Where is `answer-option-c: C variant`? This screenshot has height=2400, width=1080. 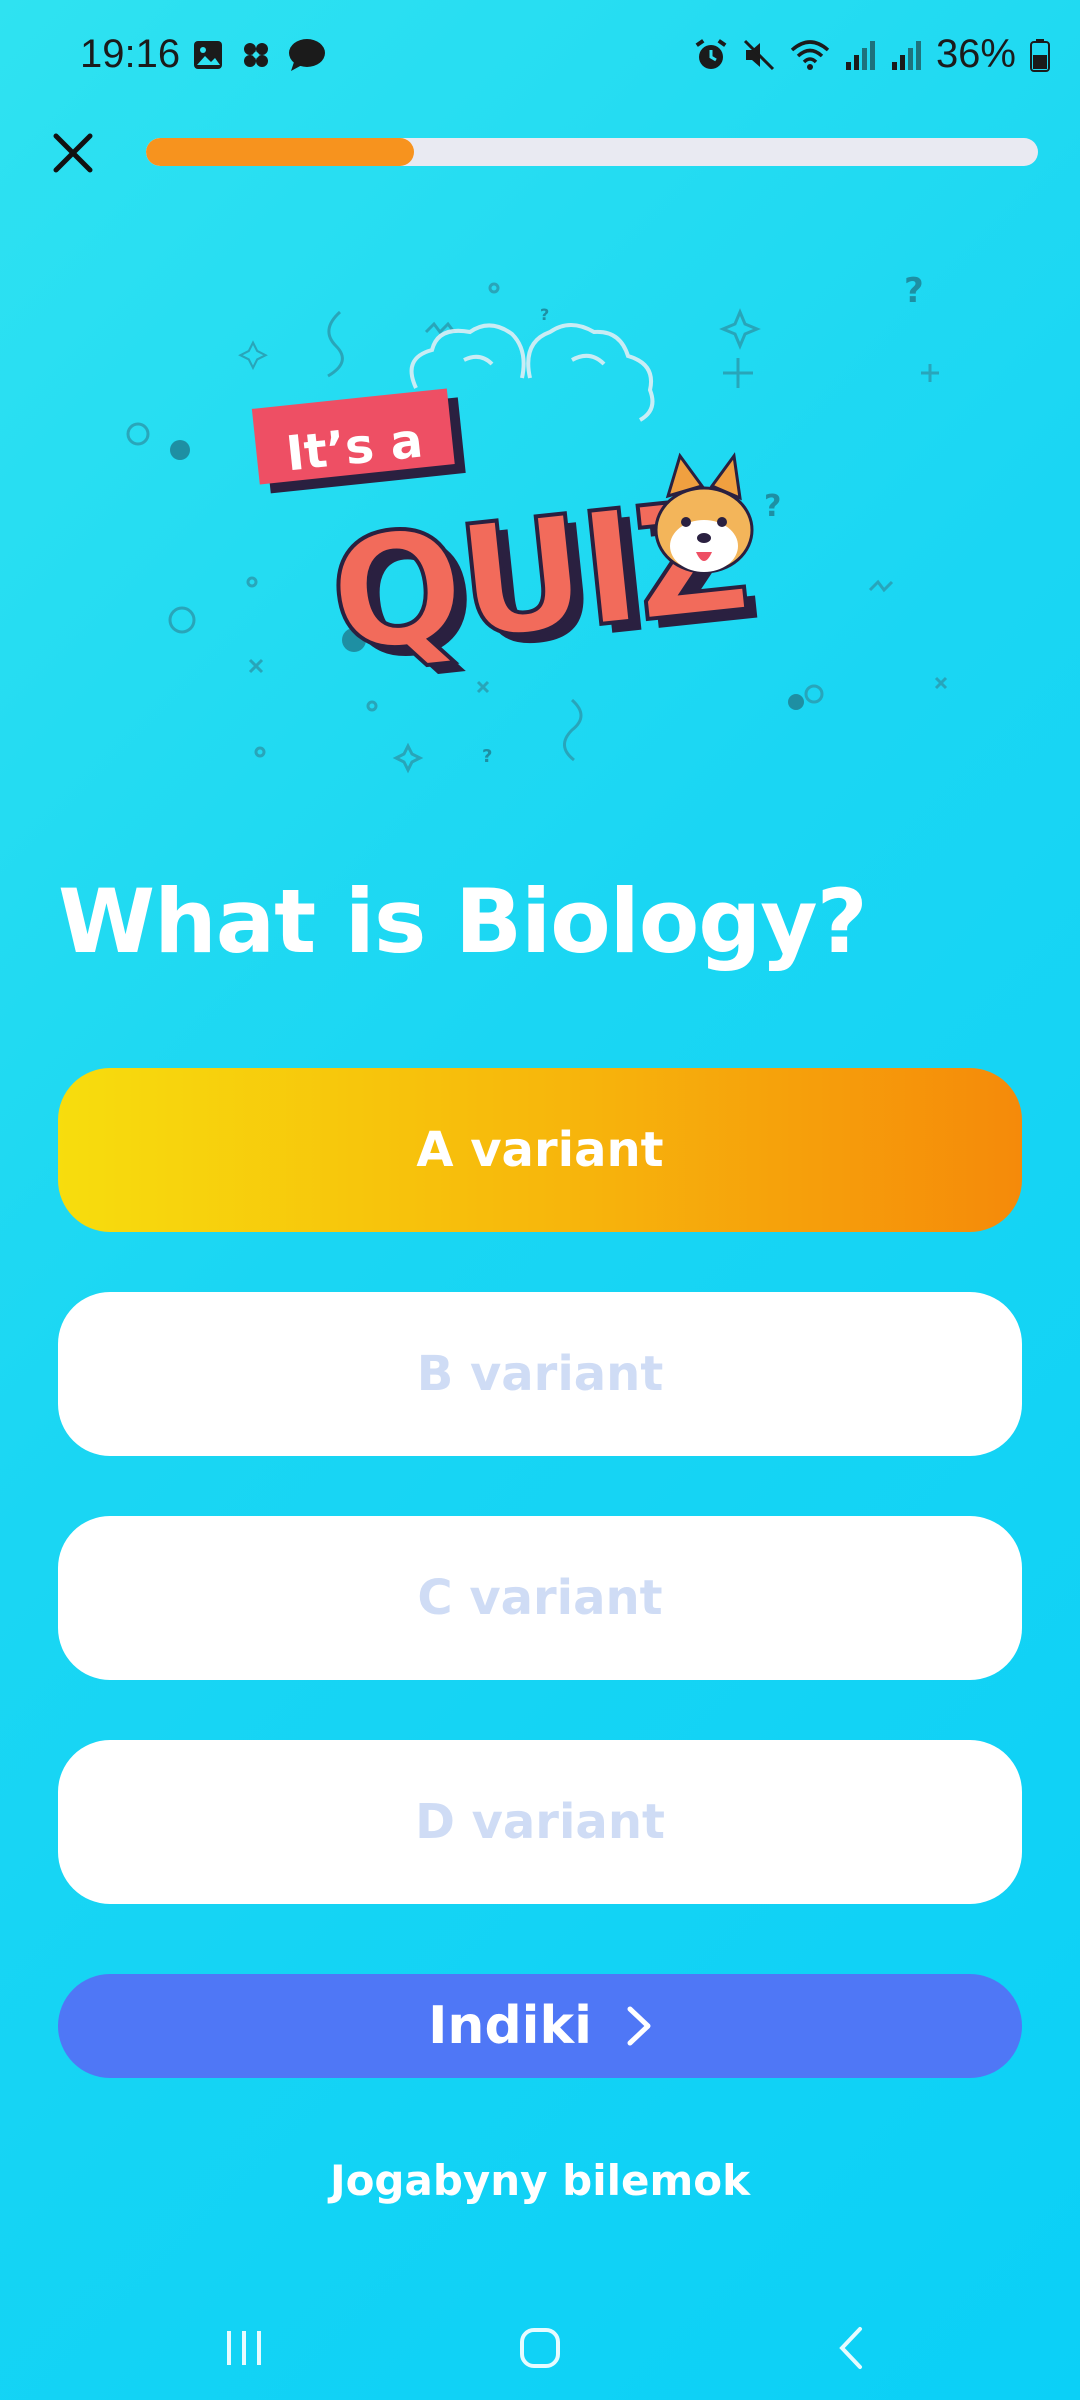 answer-option-c: C variant is located at coordinates (540, 1598).